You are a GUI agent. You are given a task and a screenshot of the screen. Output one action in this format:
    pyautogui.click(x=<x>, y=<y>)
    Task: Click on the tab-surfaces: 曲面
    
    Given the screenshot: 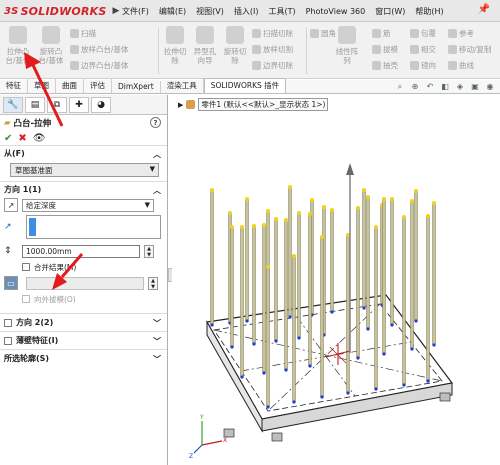 What is the action you would take?
    pyautogui.click(x=70, y=86)
    